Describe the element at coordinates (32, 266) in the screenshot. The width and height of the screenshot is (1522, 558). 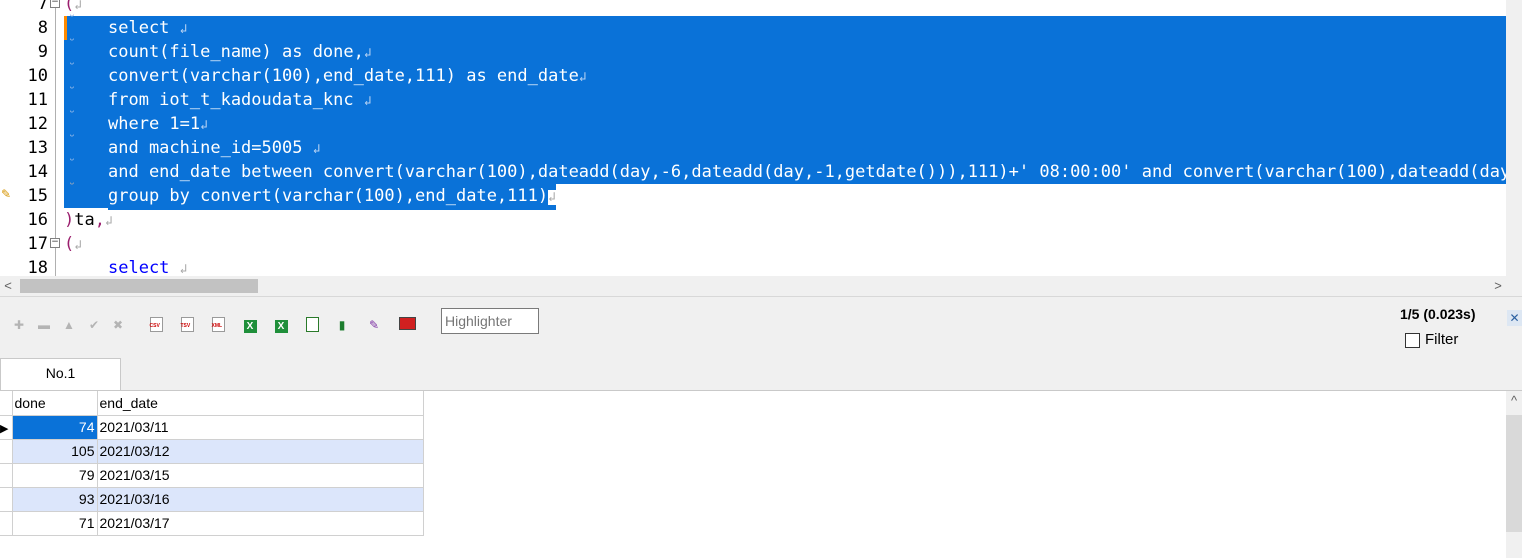
I see `gutter-line: 18` at that location.